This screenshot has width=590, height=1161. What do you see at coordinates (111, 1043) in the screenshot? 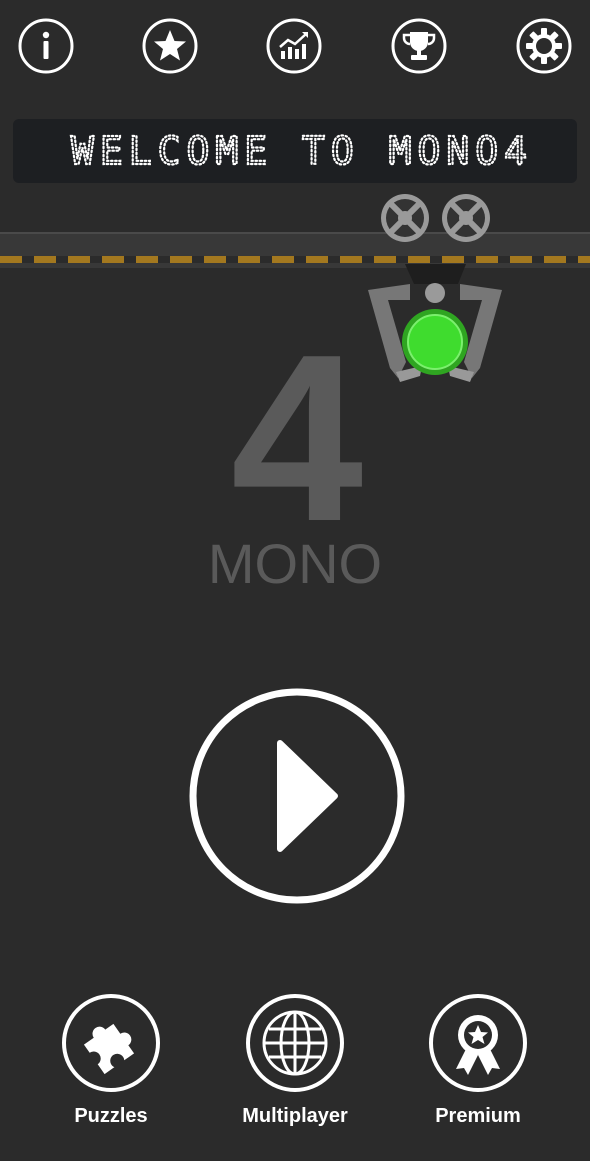
I see `puzzle-piece-icon` at bounding box center [111, 1043].